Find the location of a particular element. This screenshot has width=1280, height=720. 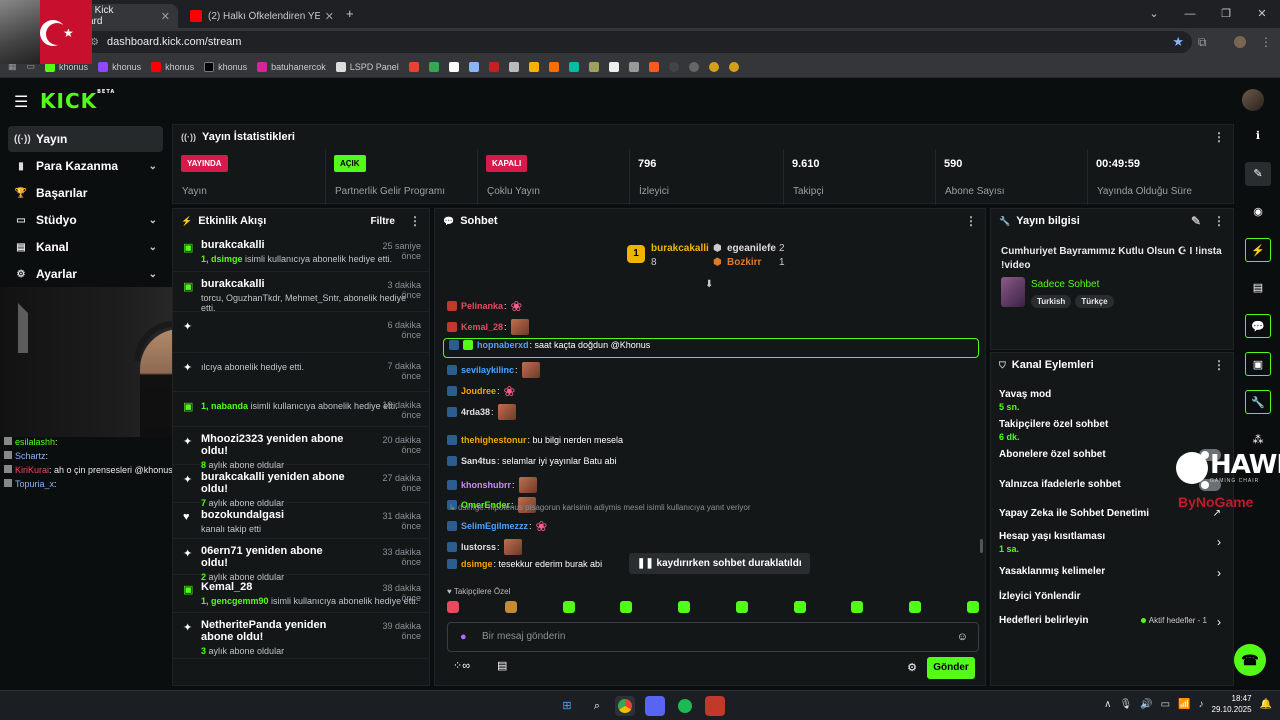

minimize-icon: — is located at coordinates (1190, 14).